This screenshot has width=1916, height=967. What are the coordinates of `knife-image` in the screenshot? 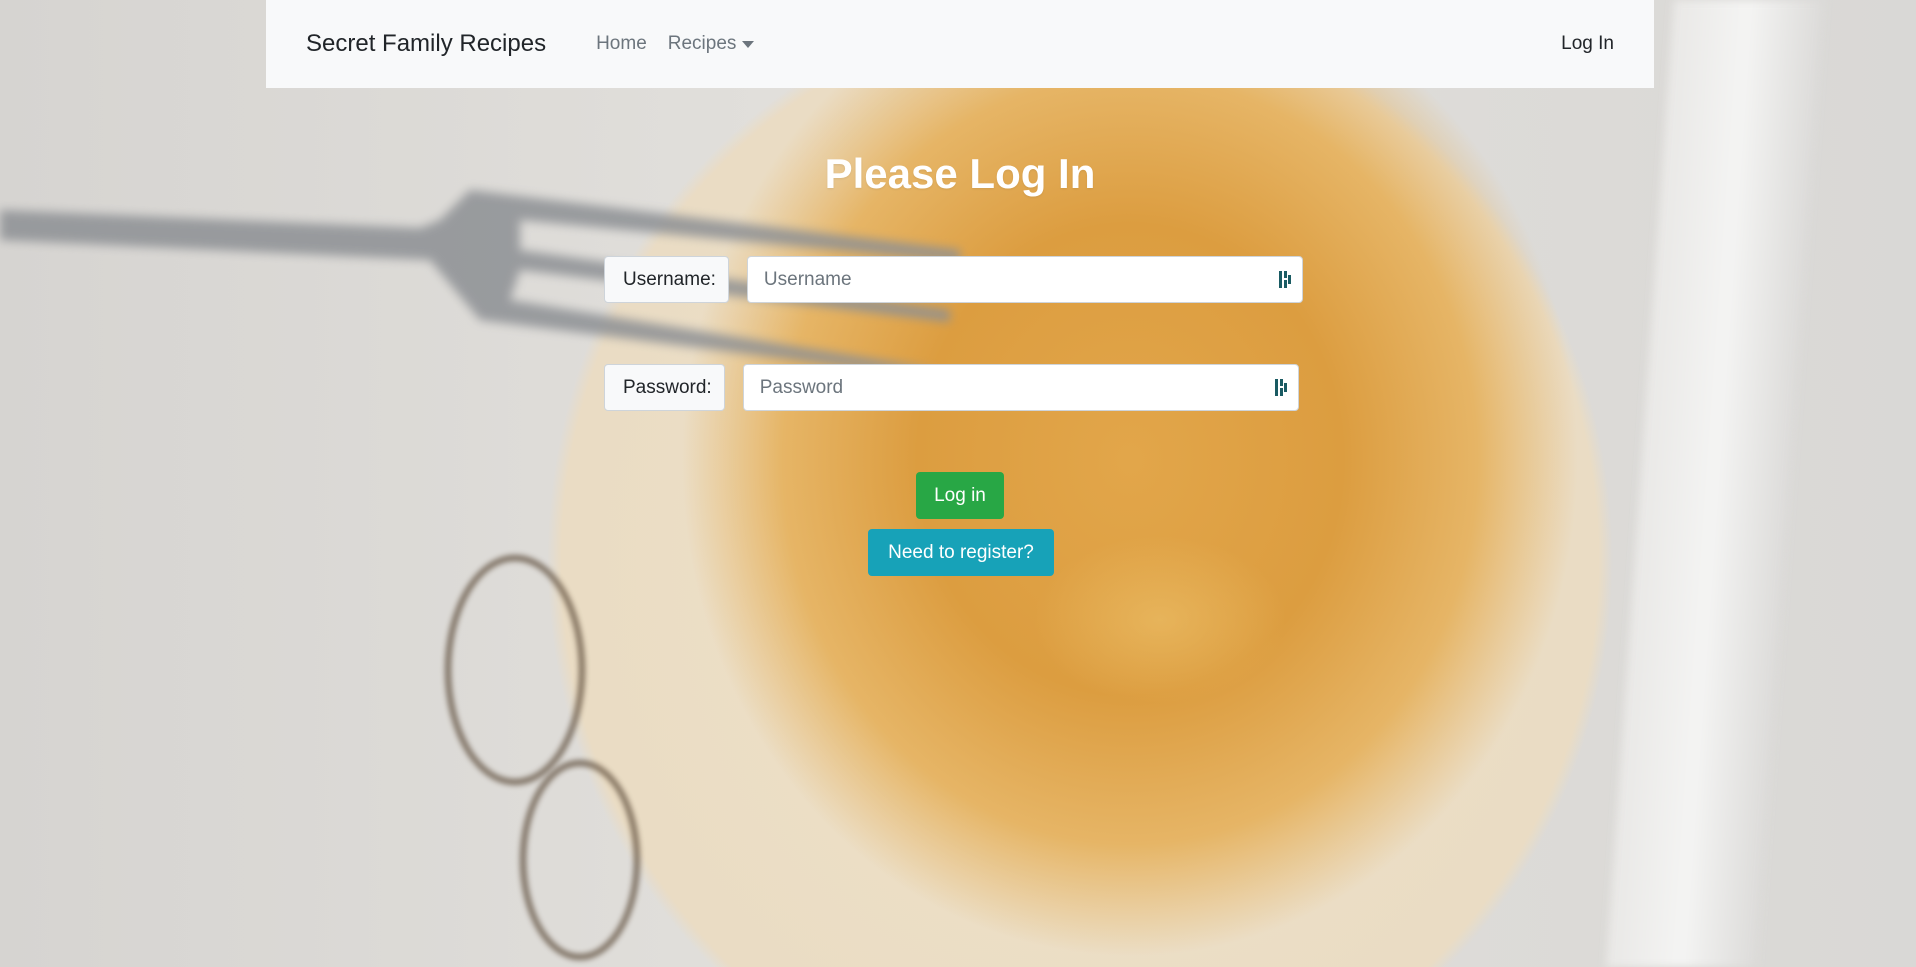 It's located at (1715, 483).